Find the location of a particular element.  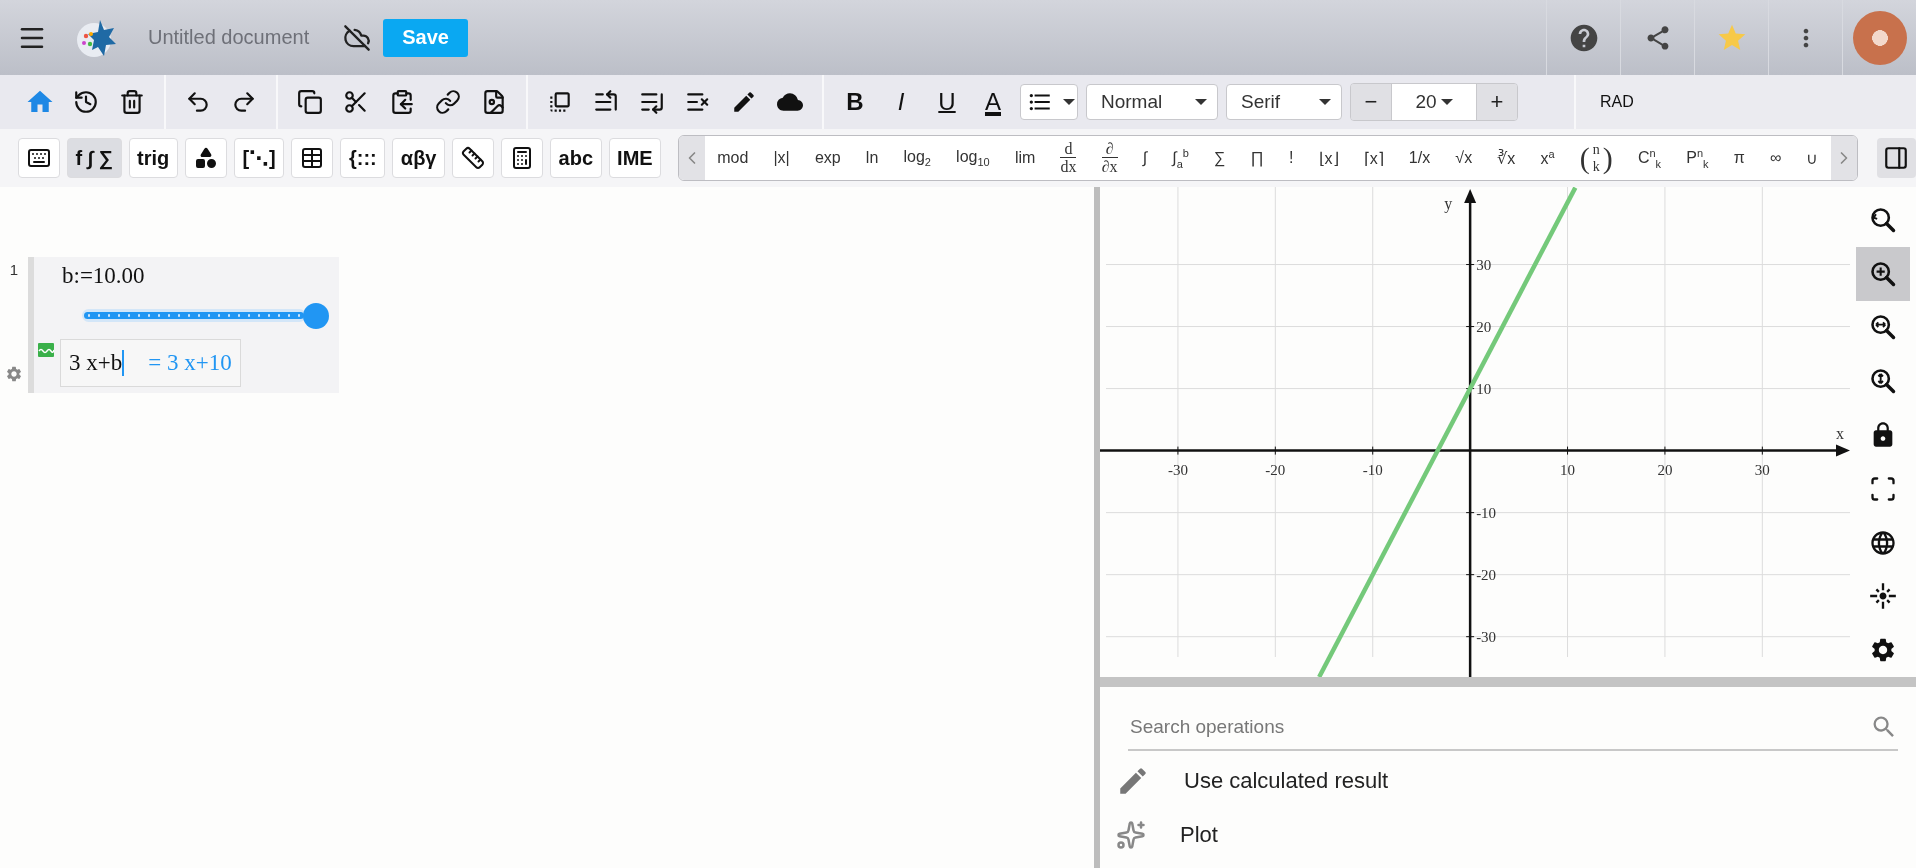

palette-tab: trig is located at coordinates (153, 158).